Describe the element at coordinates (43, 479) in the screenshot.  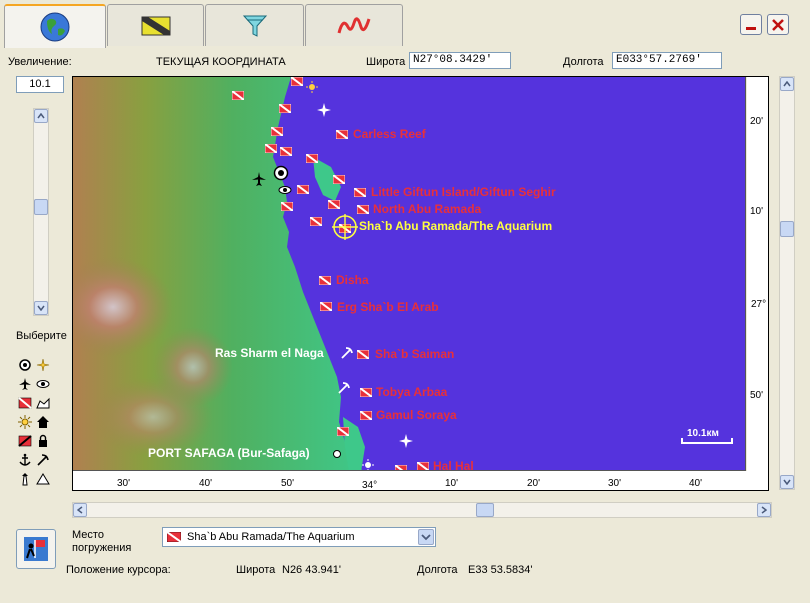
I see `triangle-icon` at that location.